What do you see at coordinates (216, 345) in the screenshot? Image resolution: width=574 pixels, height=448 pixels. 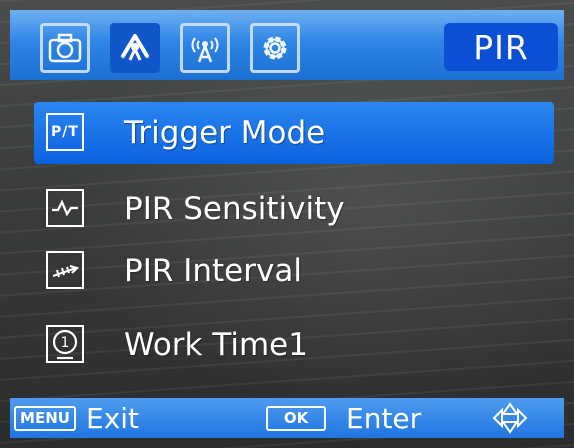 I see `menu-item-label: Work Time1` at bounding box center [216, 345].